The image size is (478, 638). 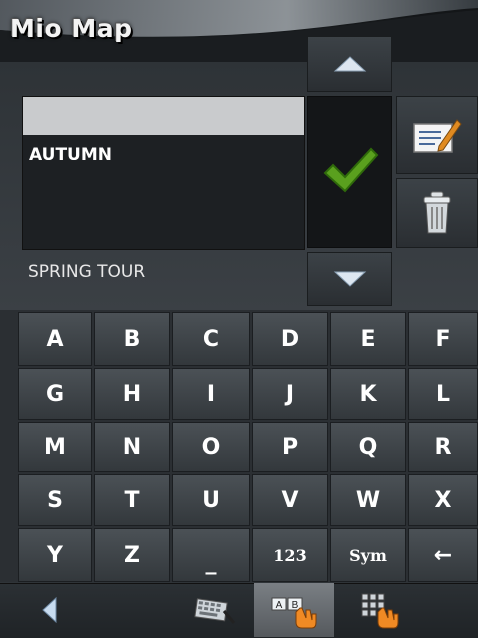 What do you see at coordinates (132, 339) in the screenshot?
I see `key-b: B` at bounding box center [132, 339].